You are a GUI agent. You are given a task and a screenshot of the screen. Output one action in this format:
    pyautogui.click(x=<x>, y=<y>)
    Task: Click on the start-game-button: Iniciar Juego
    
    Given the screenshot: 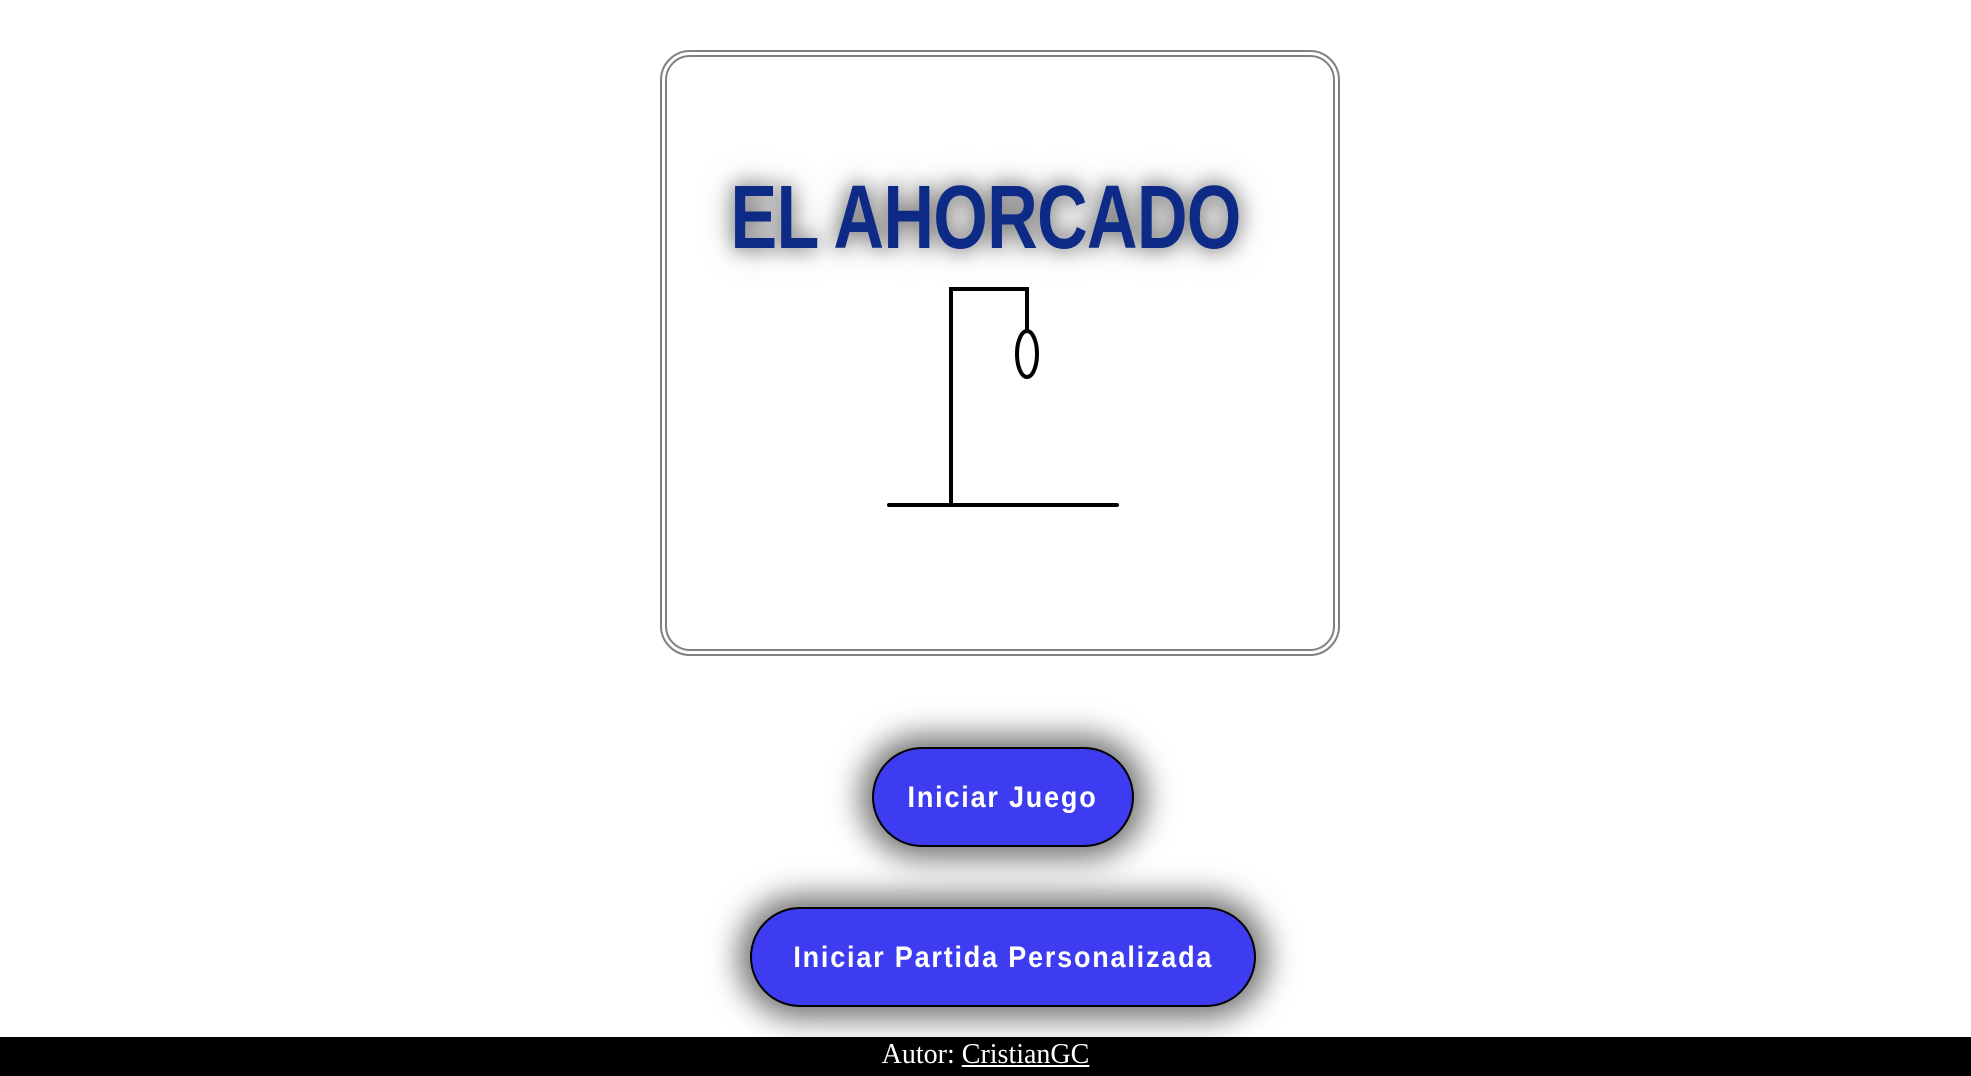 What is the action you would take?
    pyautogui.click(x=1003, y=797)
    